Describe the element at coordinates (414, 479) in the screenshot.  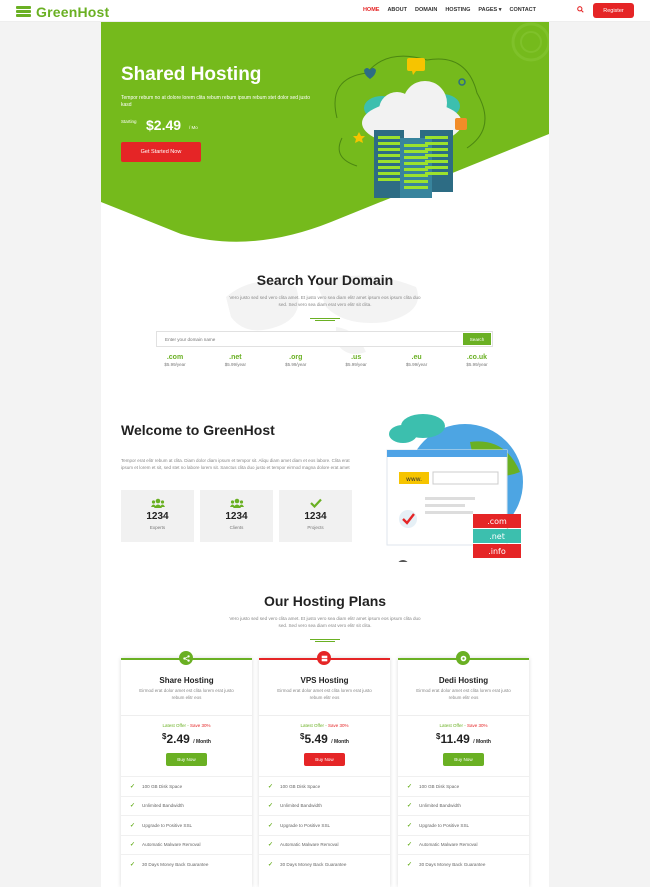
I see `url-label: www.` at that location.